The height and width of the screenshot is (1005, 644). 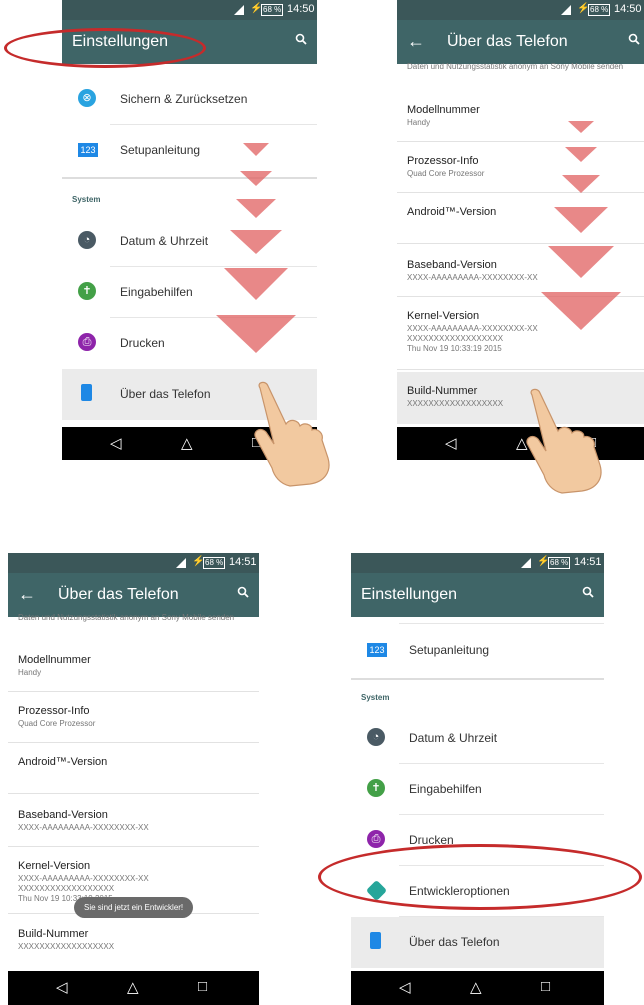 I want to click on settings-item-label: Drucken, so click(x=142, y=343).